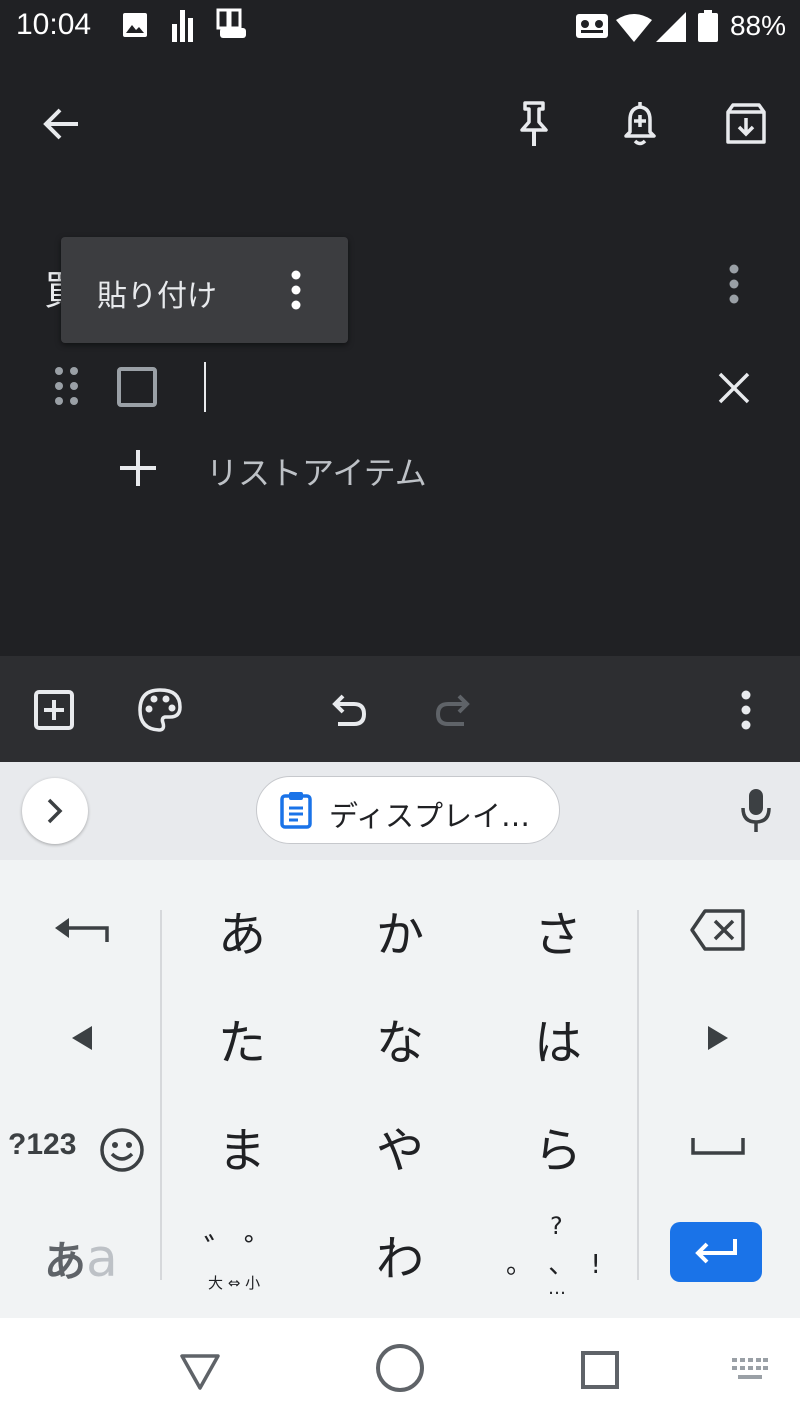 This screenshot has height=1422, width=800. I want to click on mic-icon, so click(756, 810).